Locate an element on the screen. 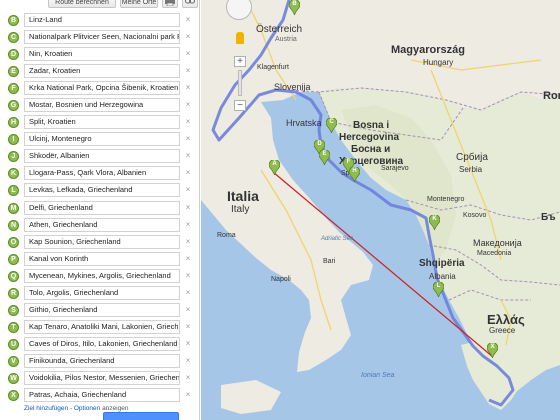 This screenshot has height=420, width=560. label-macedonia-en: Macedonia is located at coordinates (494, 253).